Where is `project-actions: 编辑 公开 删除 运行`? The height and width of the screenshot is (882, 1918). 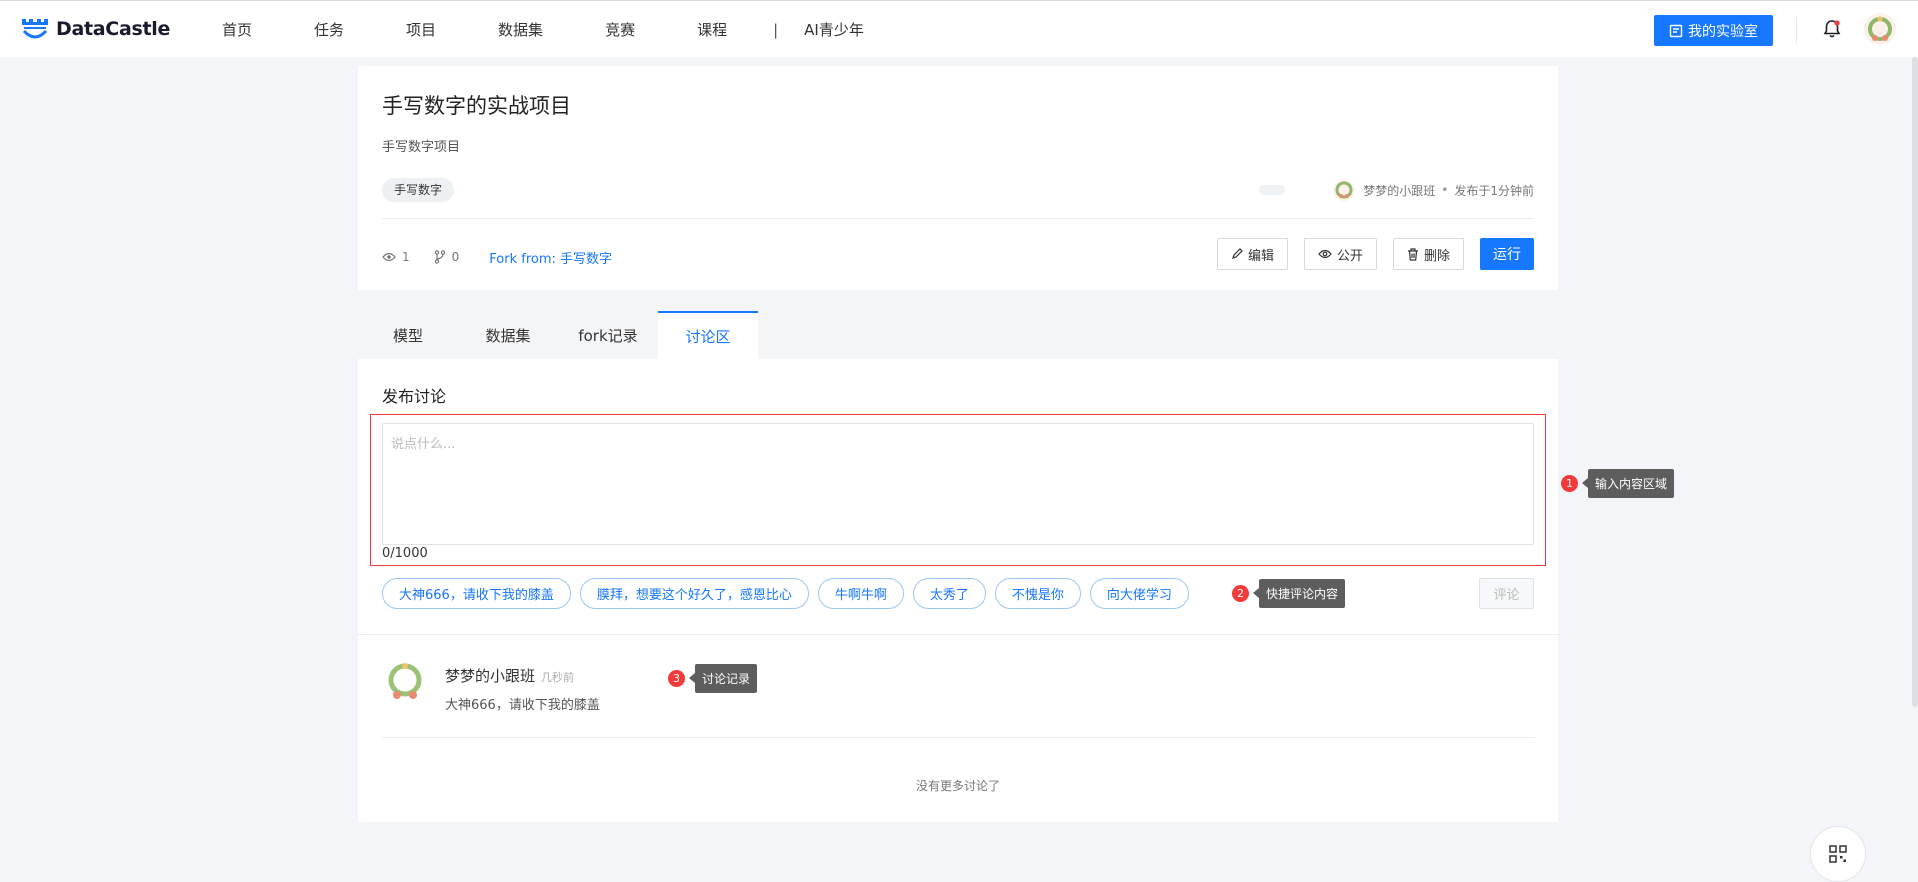 project-actions: 编辑 公开 删除 运行 is located at coordinates (1367, 254).